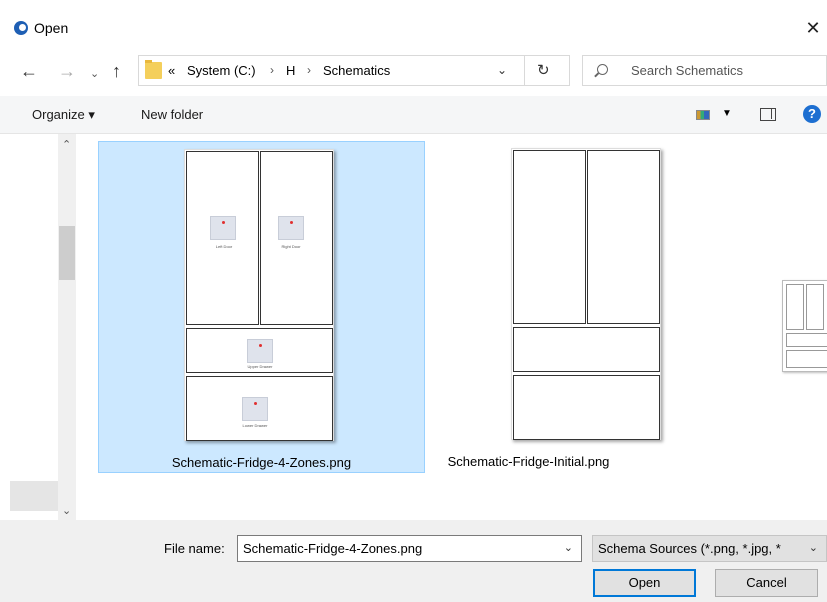 This screenshot has height=602, width=827. Describe the element at coordinates (66, 144) in the screenshot. I see `scroll-up-arrow-icon: ⌃` at that location.